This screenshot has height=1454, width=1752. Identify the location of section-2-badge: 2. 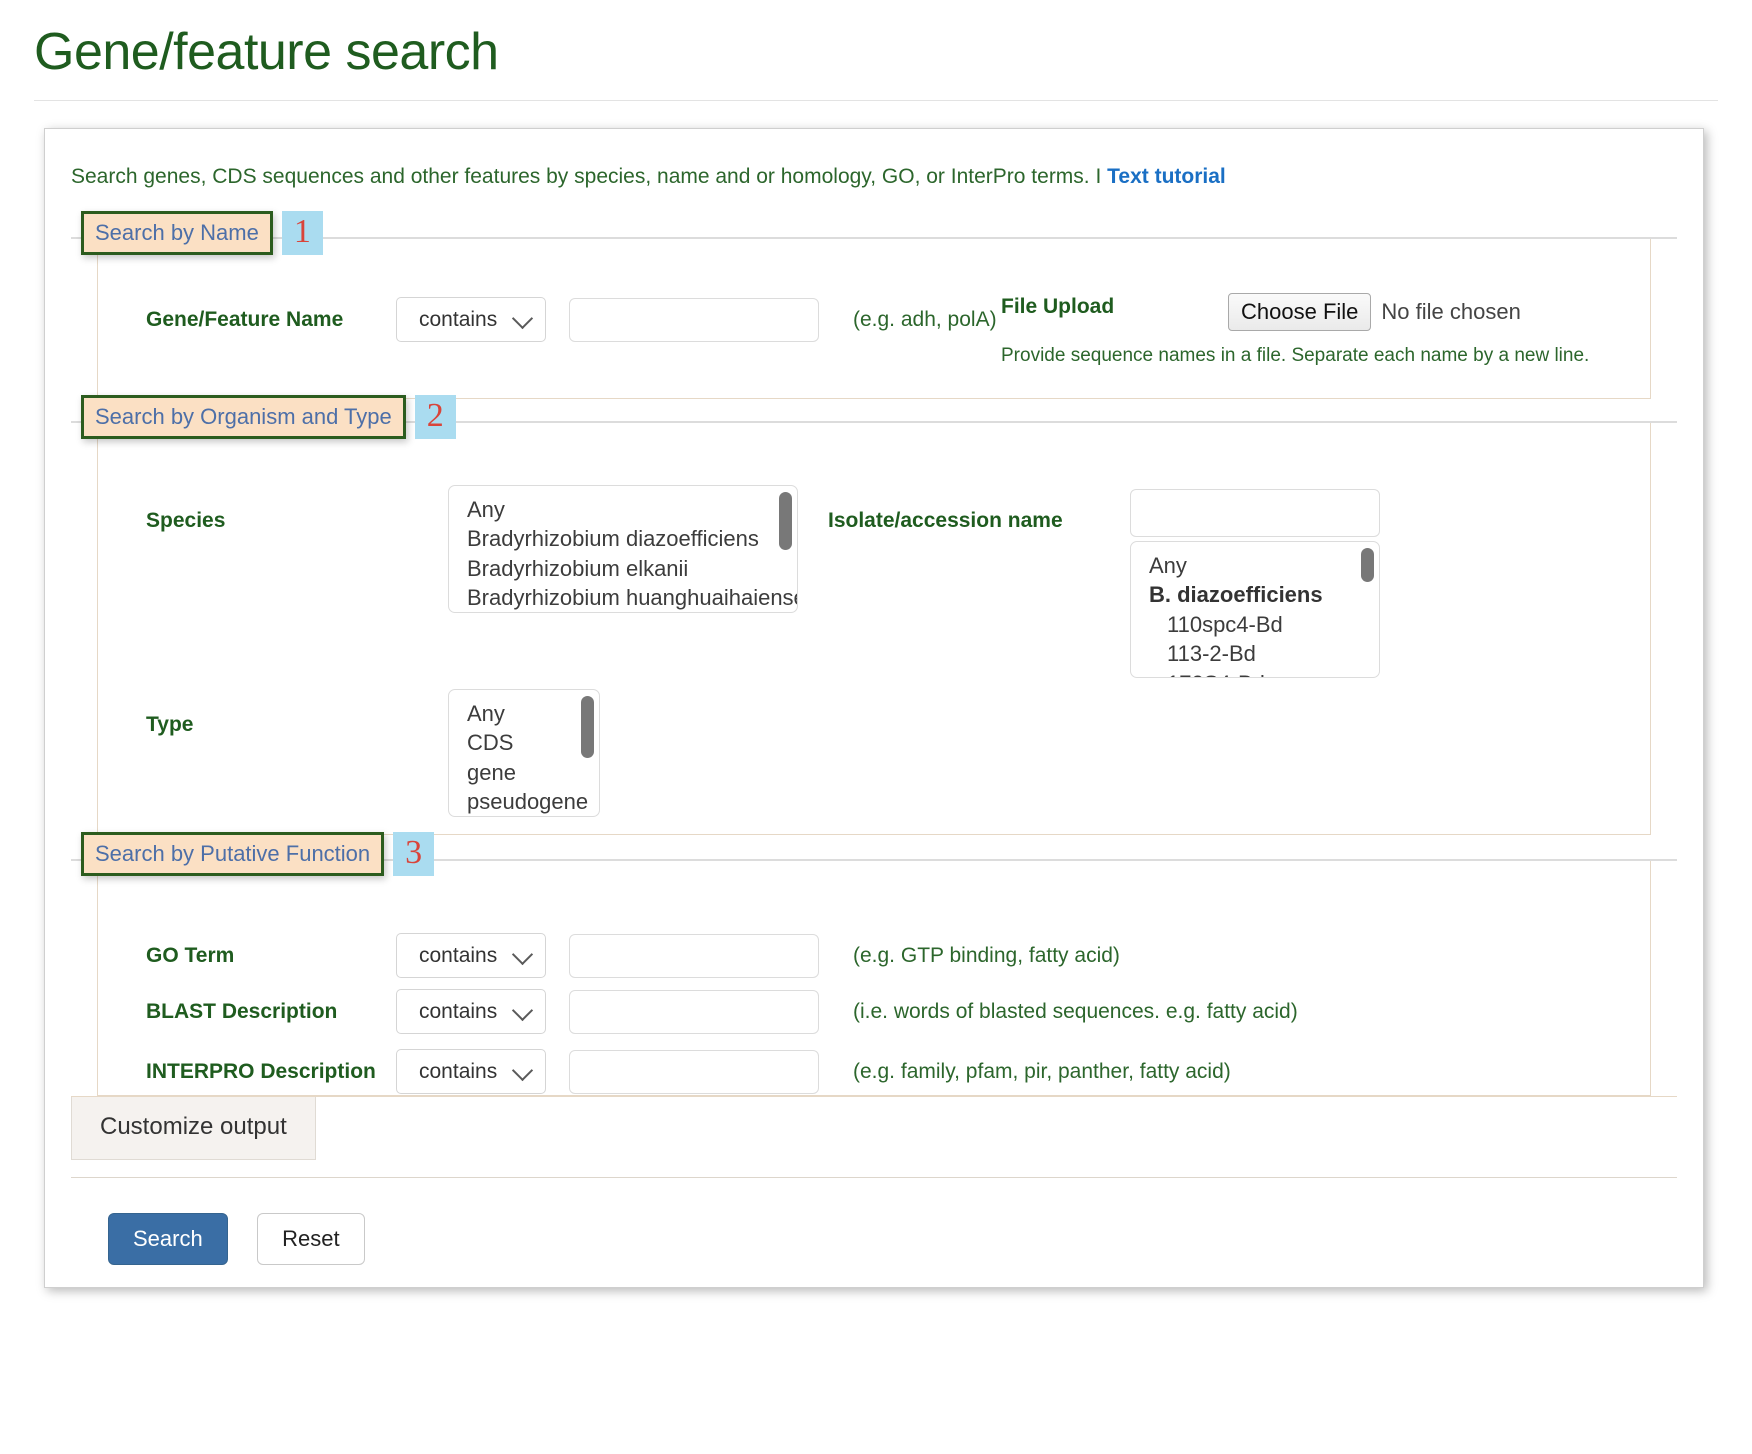
(435, 417).